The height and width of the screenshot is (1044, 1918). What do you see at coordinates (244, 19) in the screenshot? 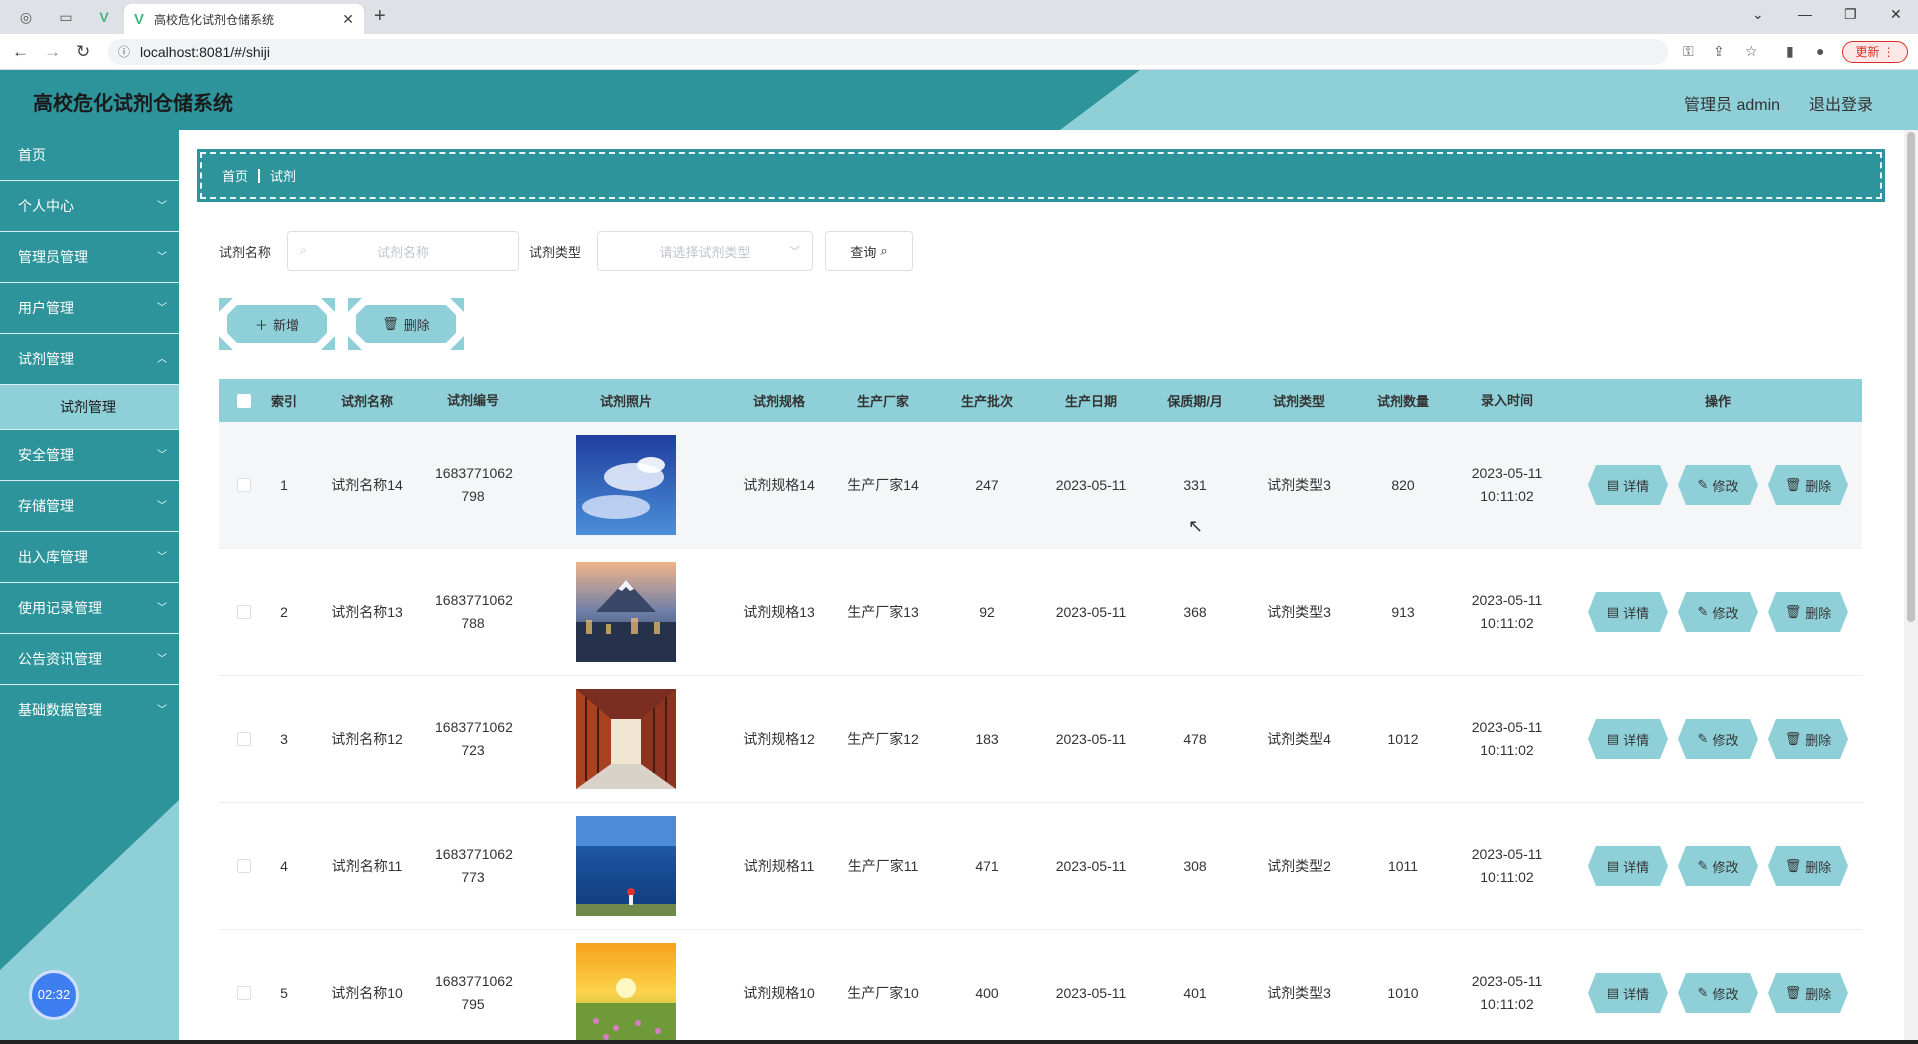
I see `browser-tab-active: V 高校危化试剂仓储系统 ✕` at bounding box center [244, 19].